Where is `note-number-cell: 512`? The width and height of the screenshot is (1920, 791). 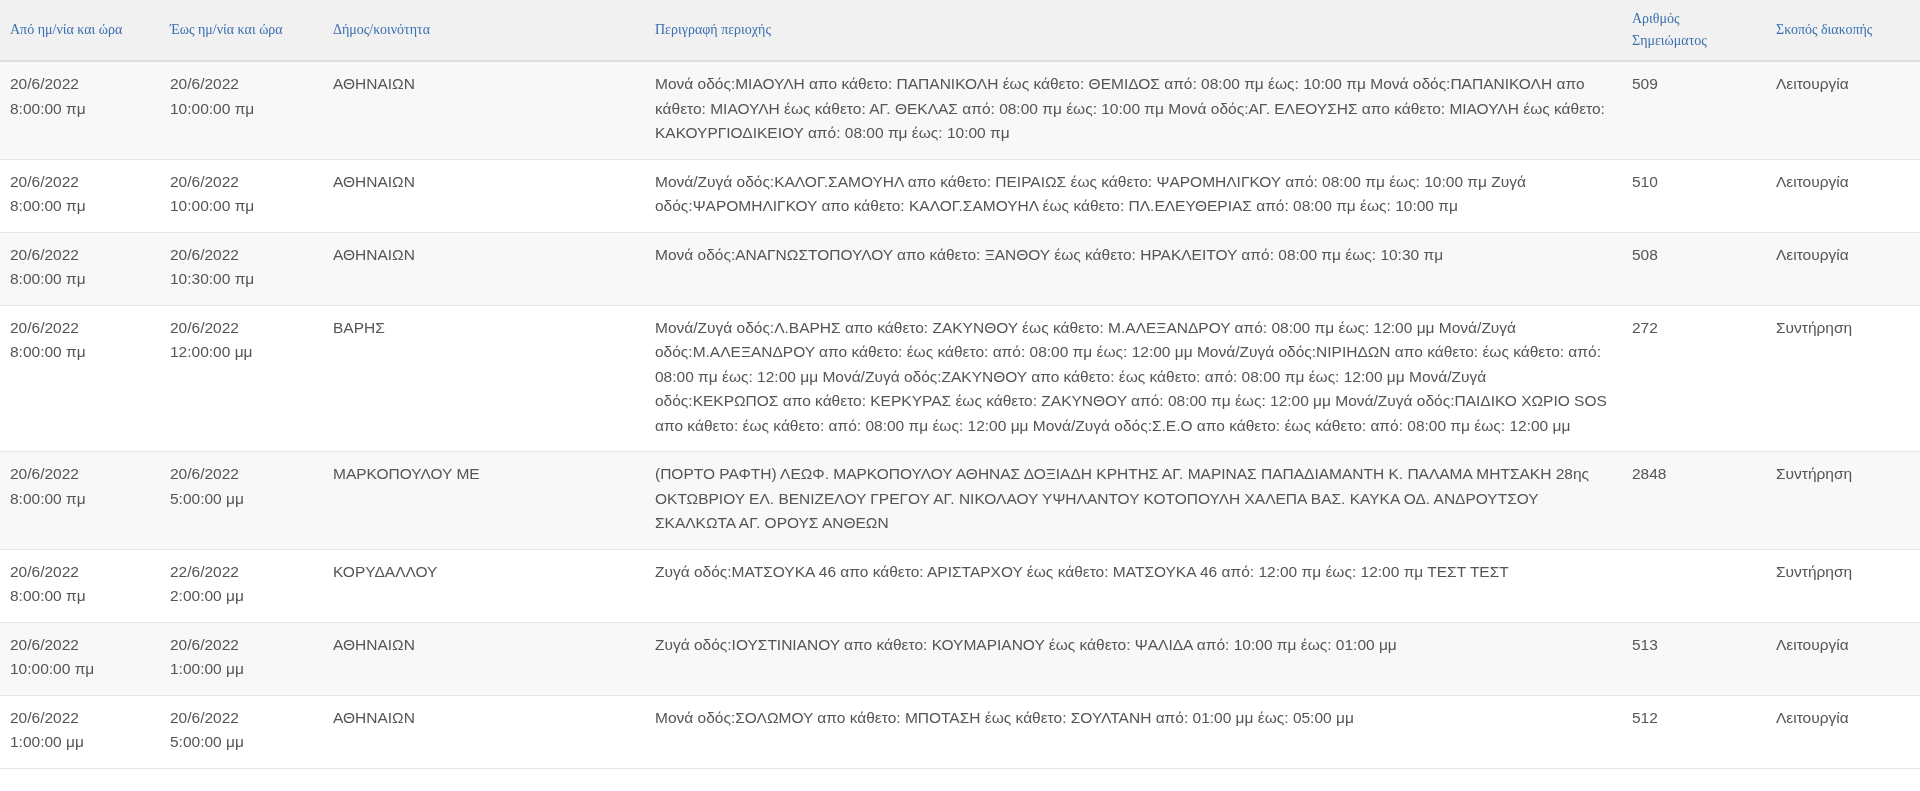
note-number-cell: 512 is located at coordinates (1645, 717).